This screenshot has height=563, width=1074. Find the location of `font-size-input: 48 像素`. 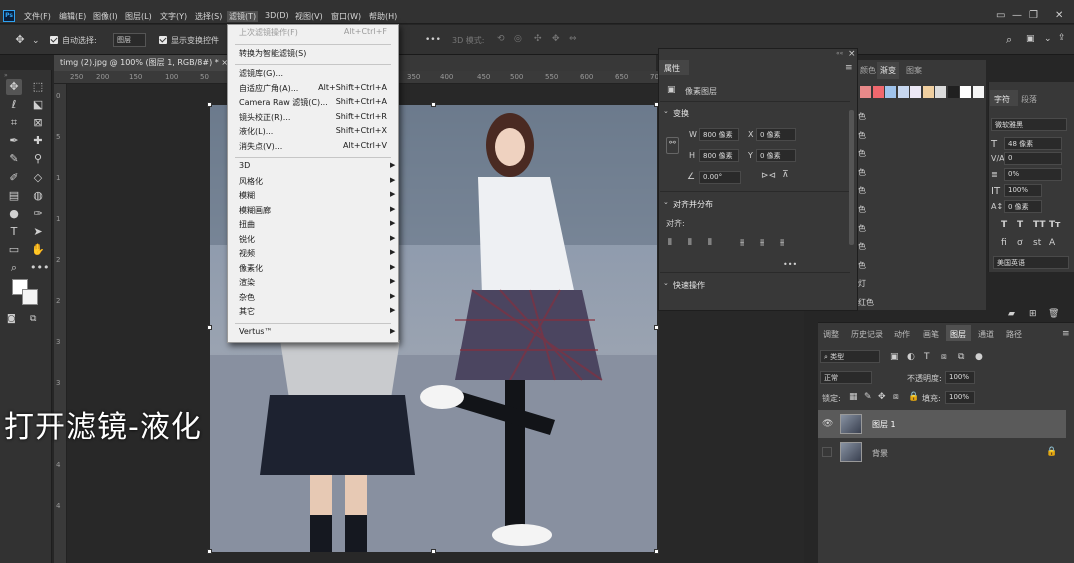

font-size-input: 48 像素 is located at coordinates (1033, 143).